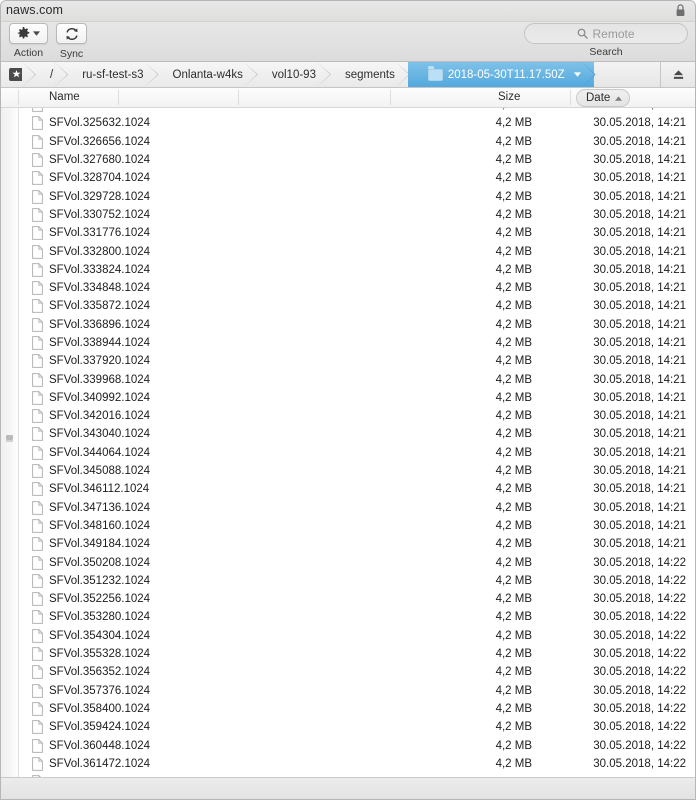 This screenshot has height=800, width=696. I want to click on breadcrumb-item-current: 2018-05-30T11.17.50Z, so click(500, 74).